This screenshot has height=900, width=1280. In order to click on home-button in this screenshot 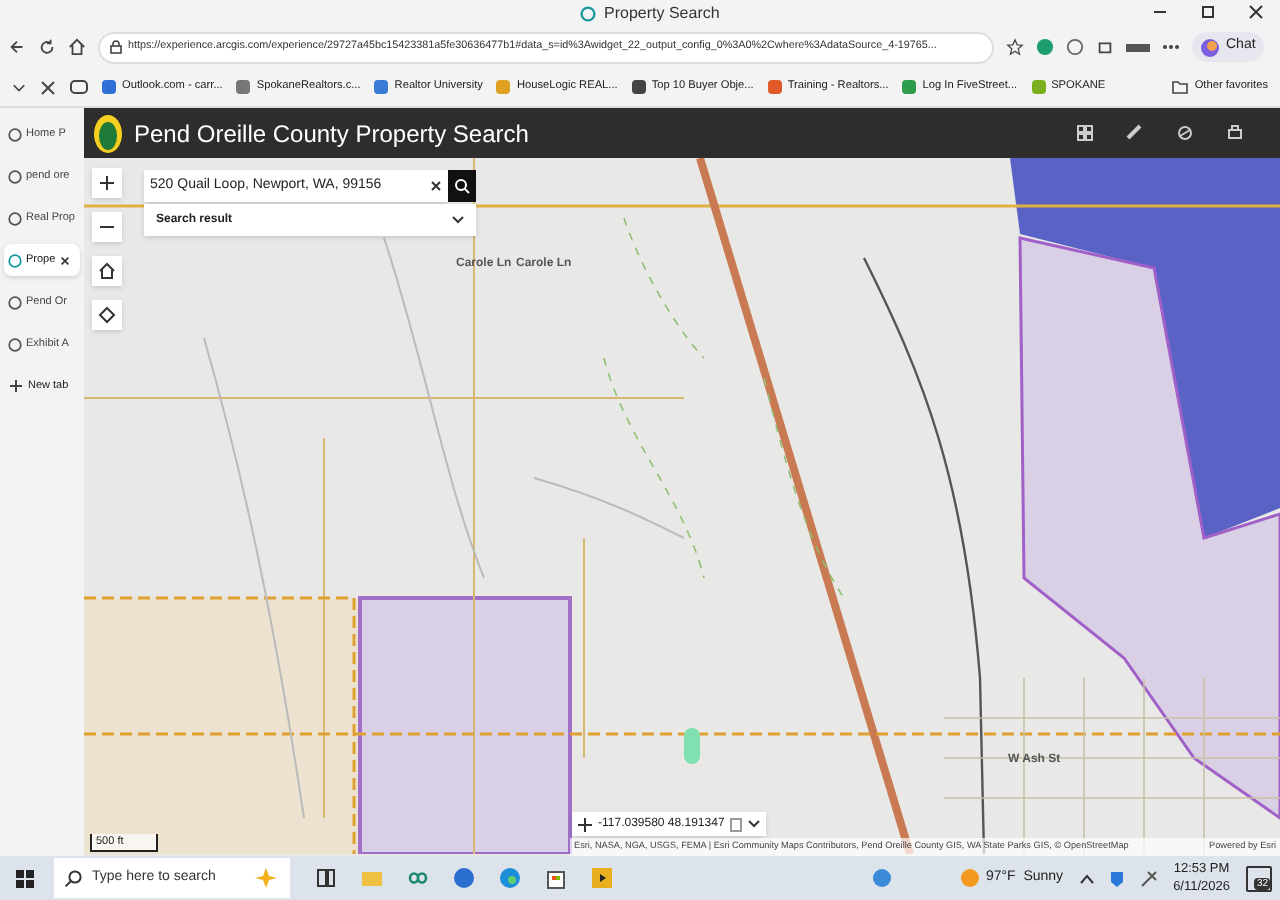, I will do `click(107, 271)`.